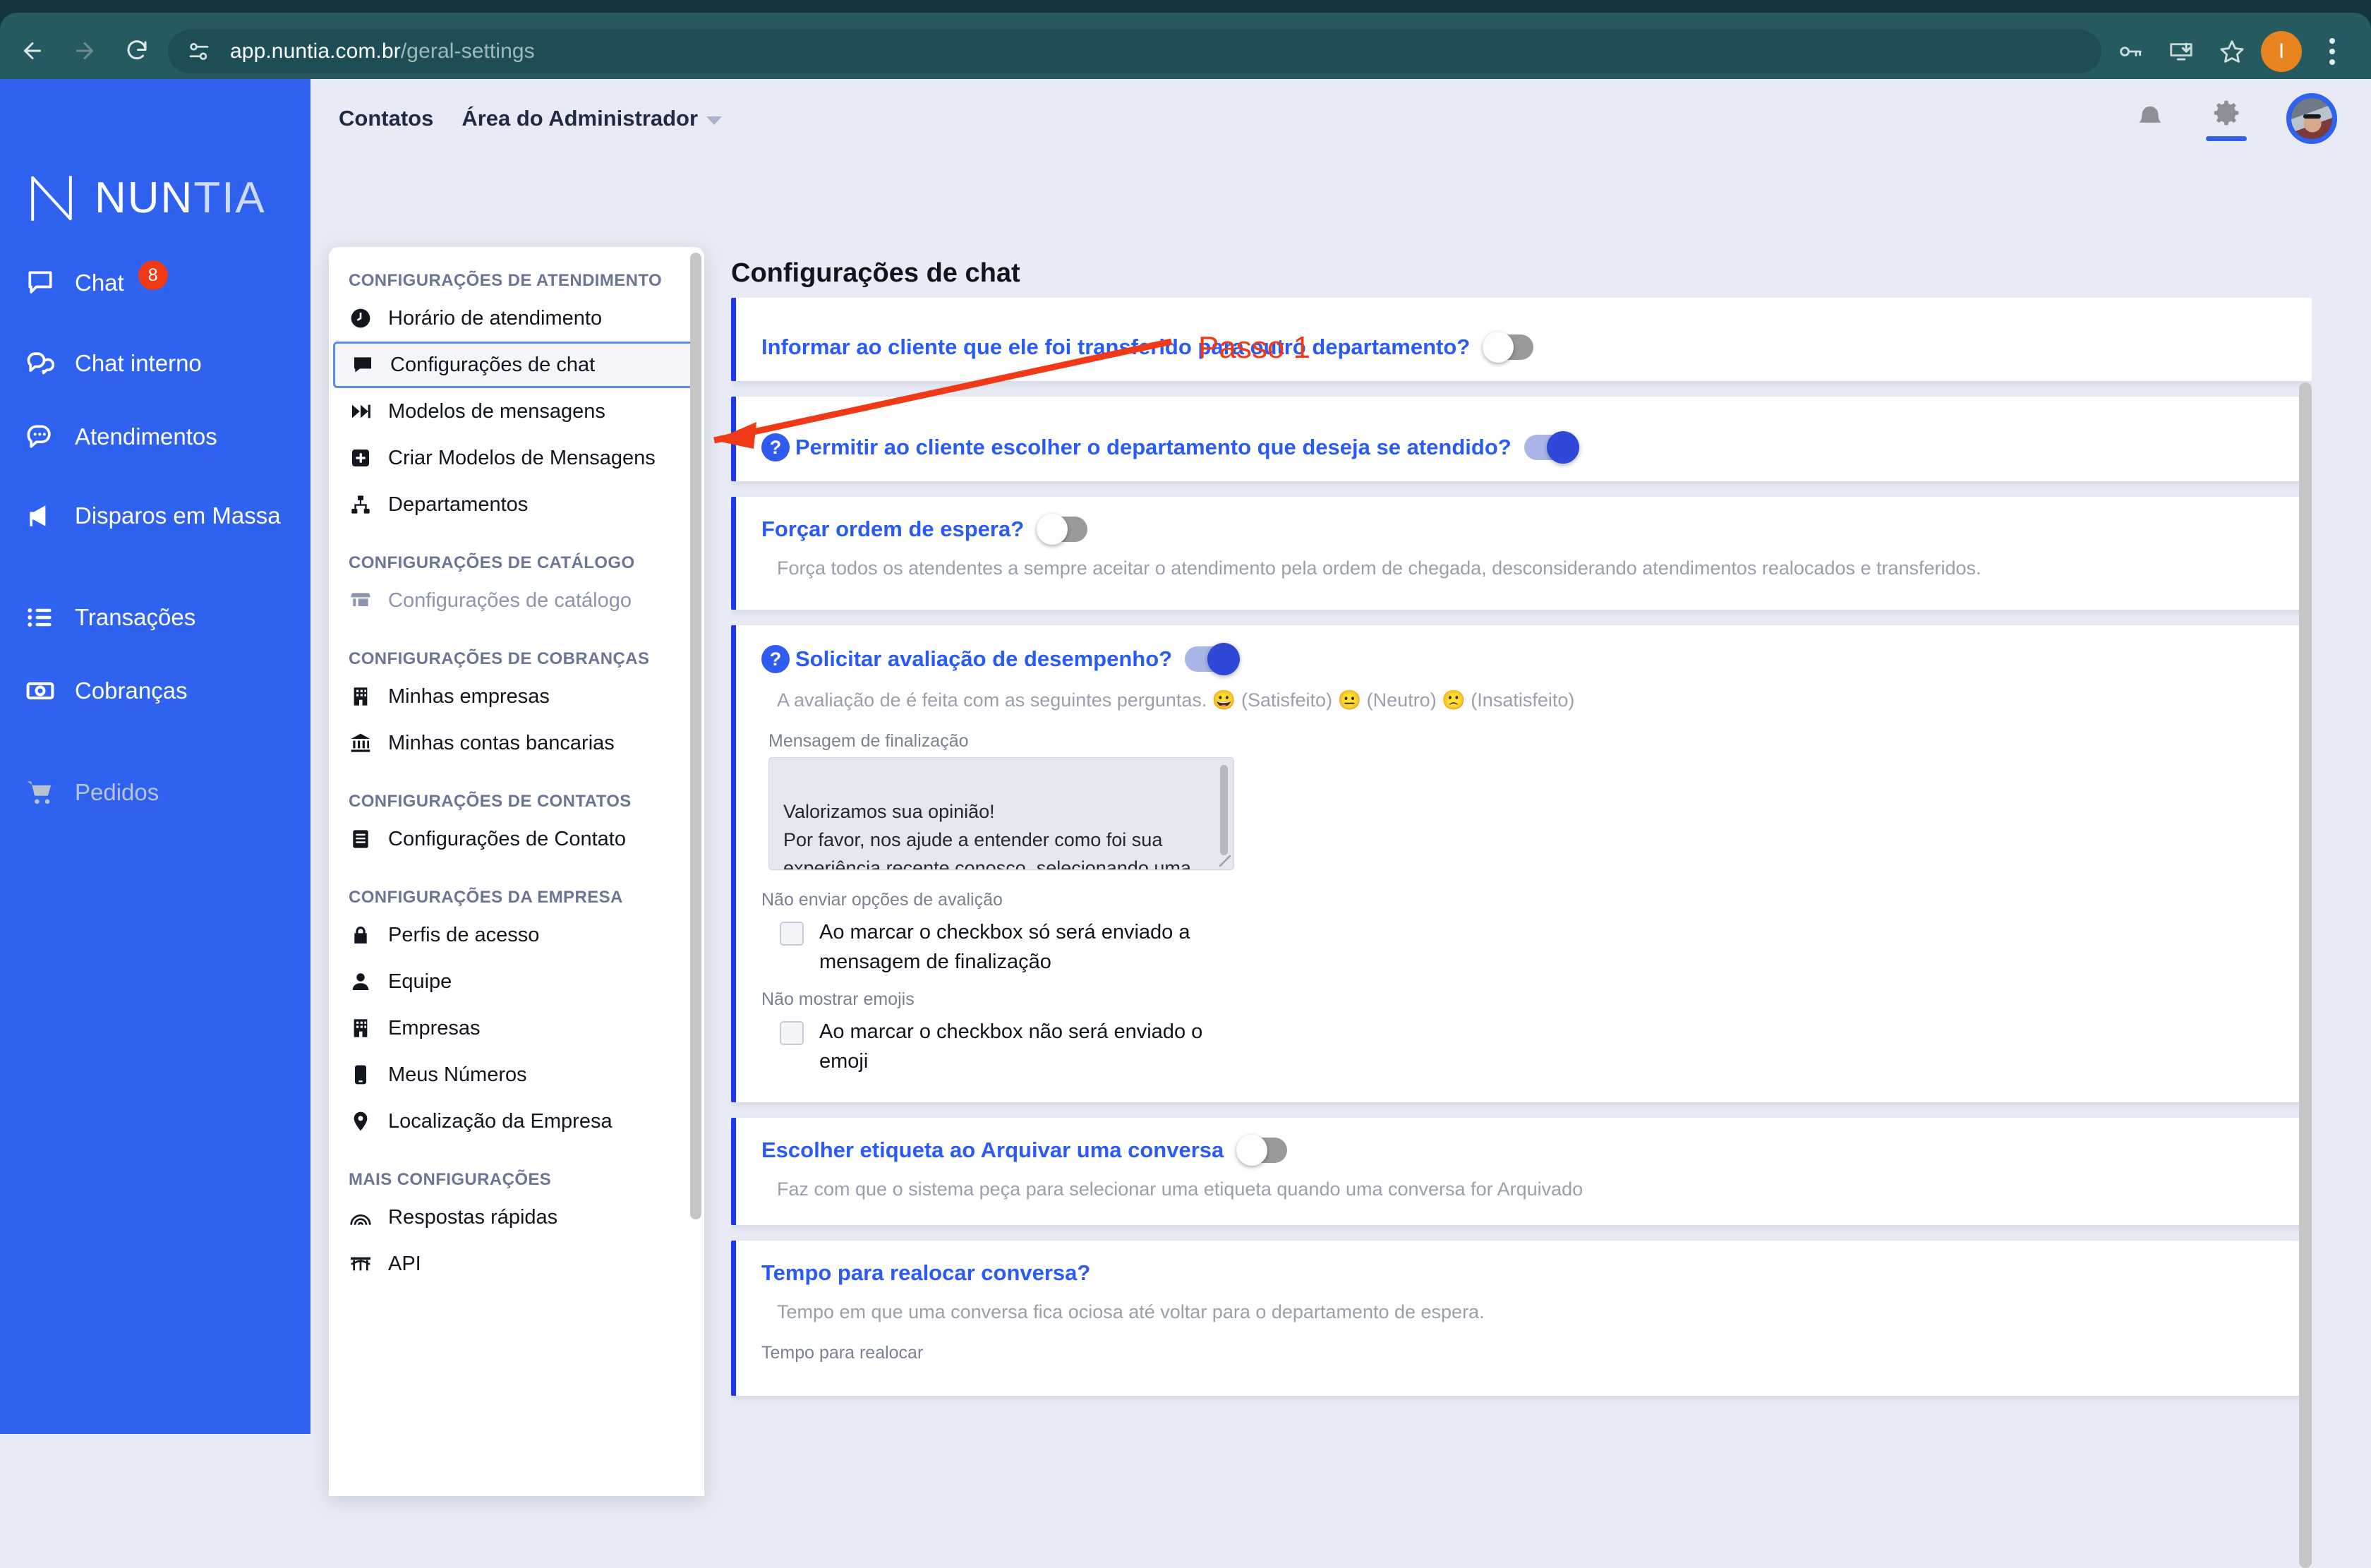 The height and width of the screenshot is (1568, 2371). What do you see at coordinates (135, 617) in the screenshot?
I see `sidebar-item-label: Transações` at bounding box center [135, 617].